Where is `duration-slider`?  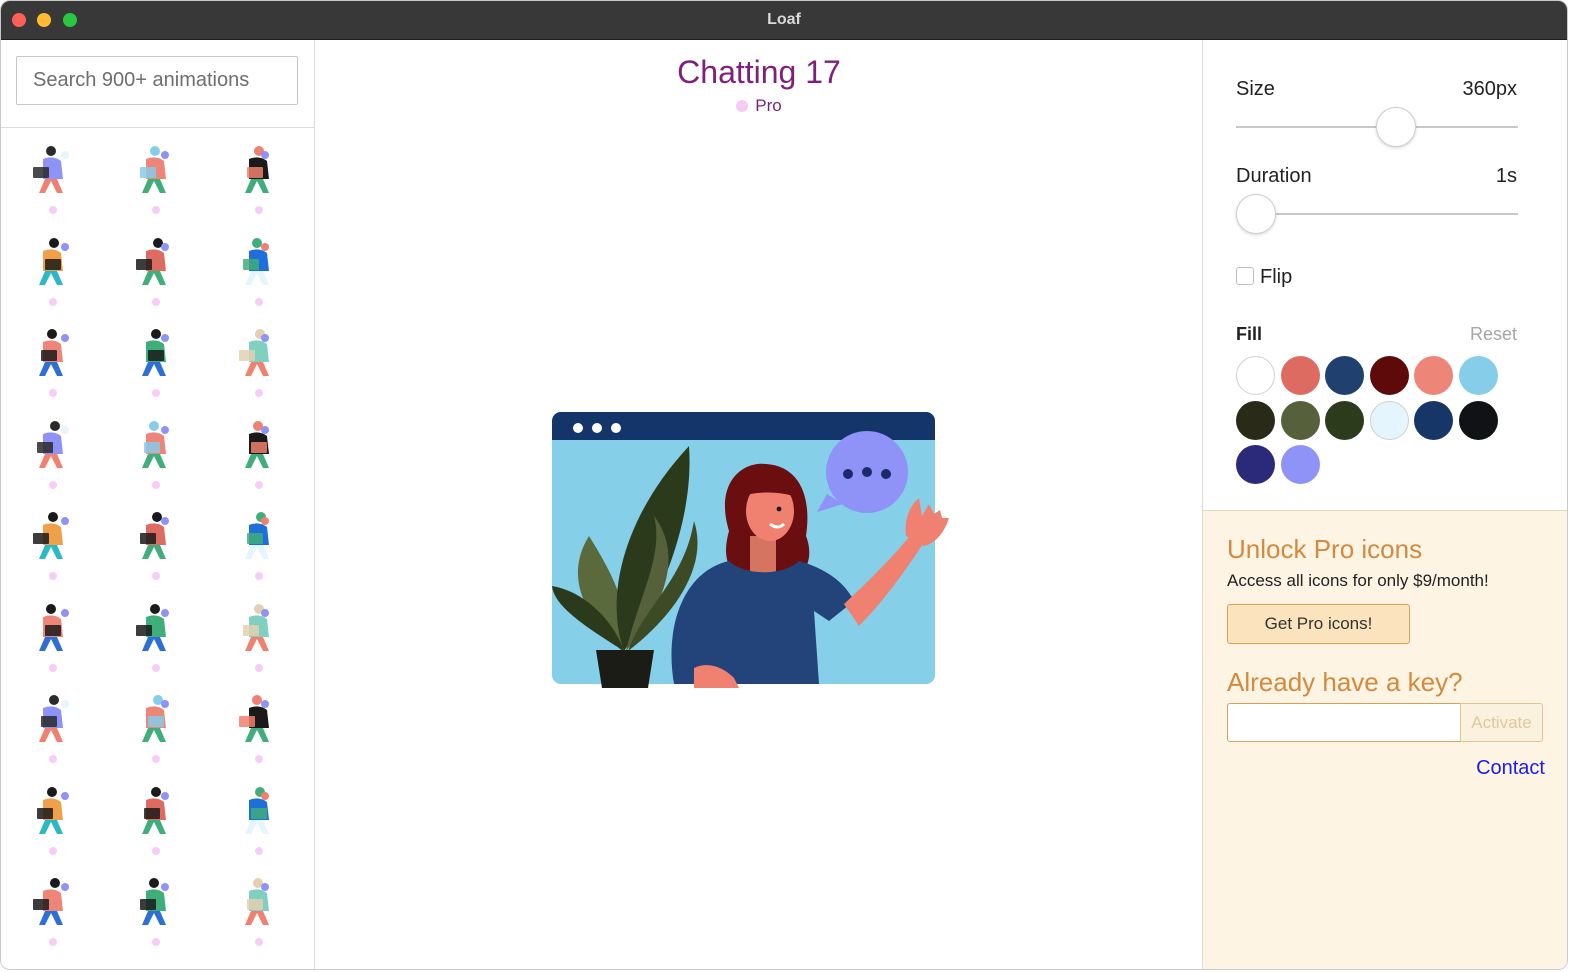
duration-slider is located at coordinates (1377, 214).